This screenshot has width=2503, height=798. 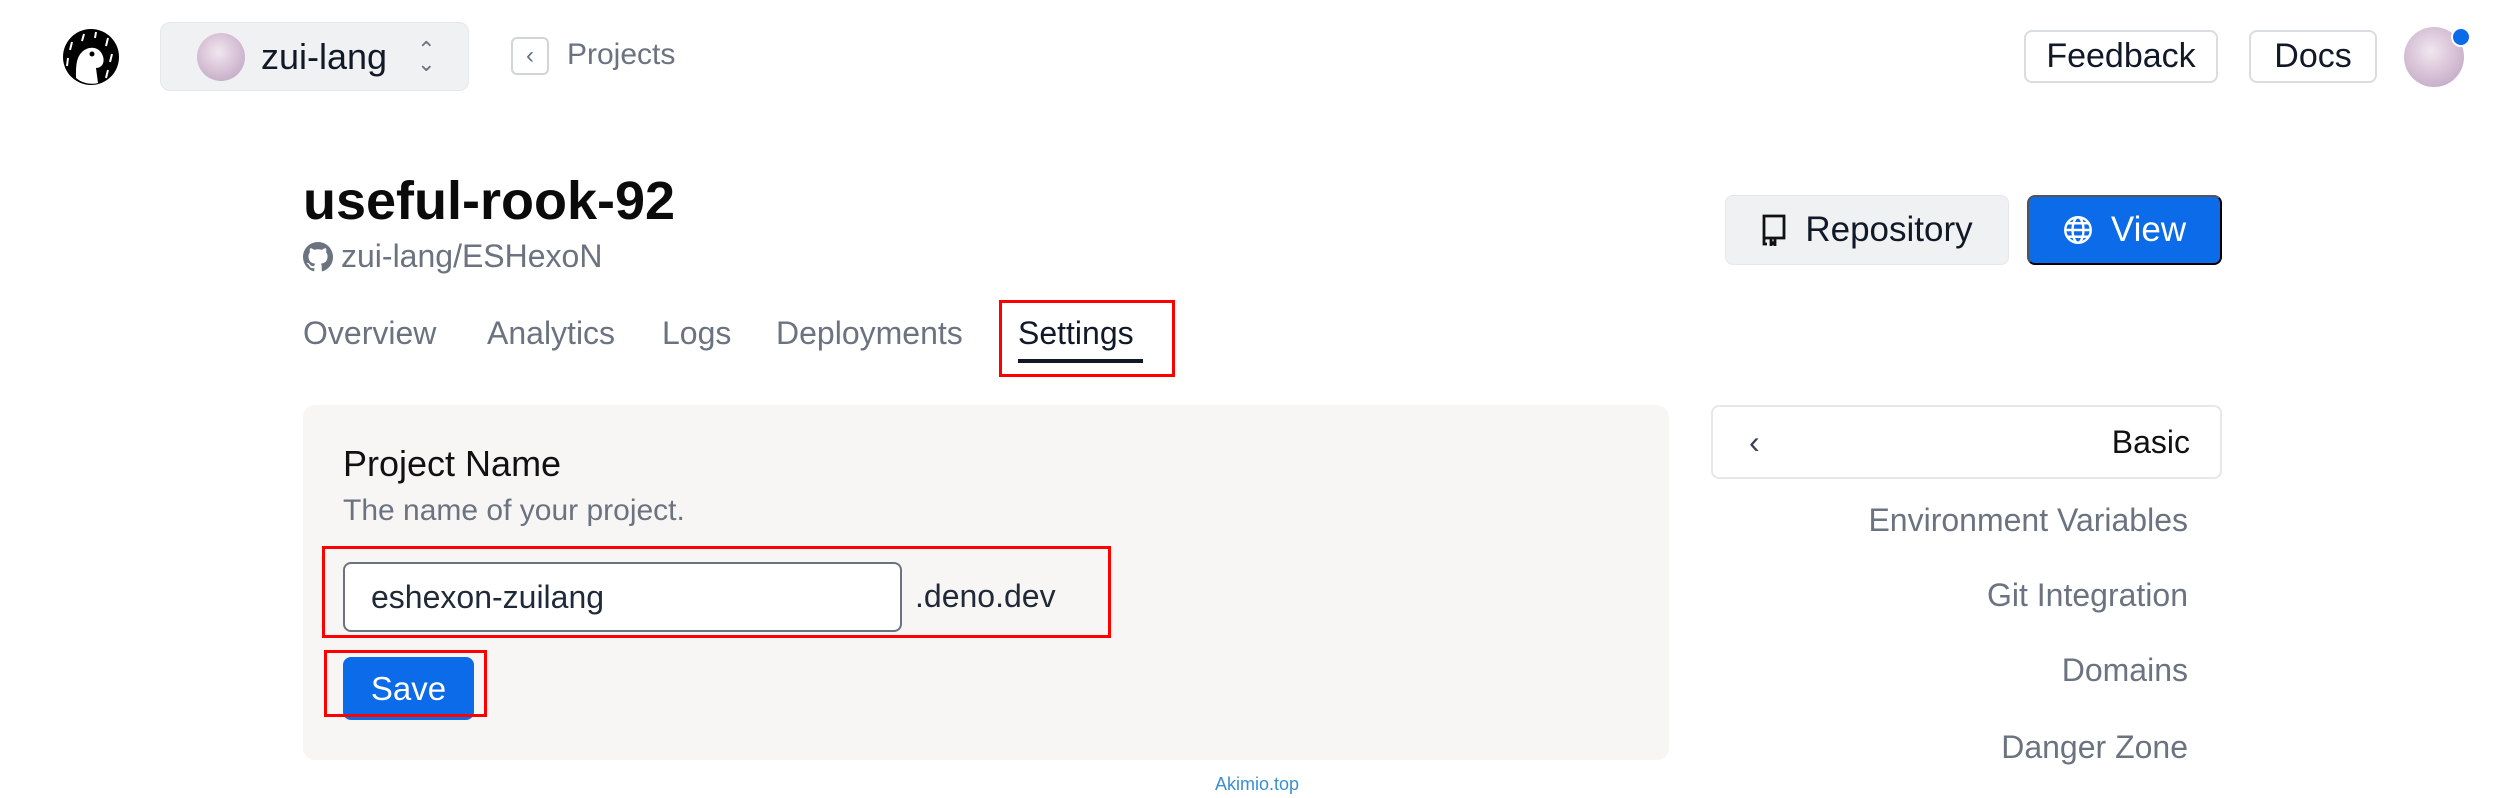 I want to click on page-title: useful-rook-92, so click(x=489, y=201).